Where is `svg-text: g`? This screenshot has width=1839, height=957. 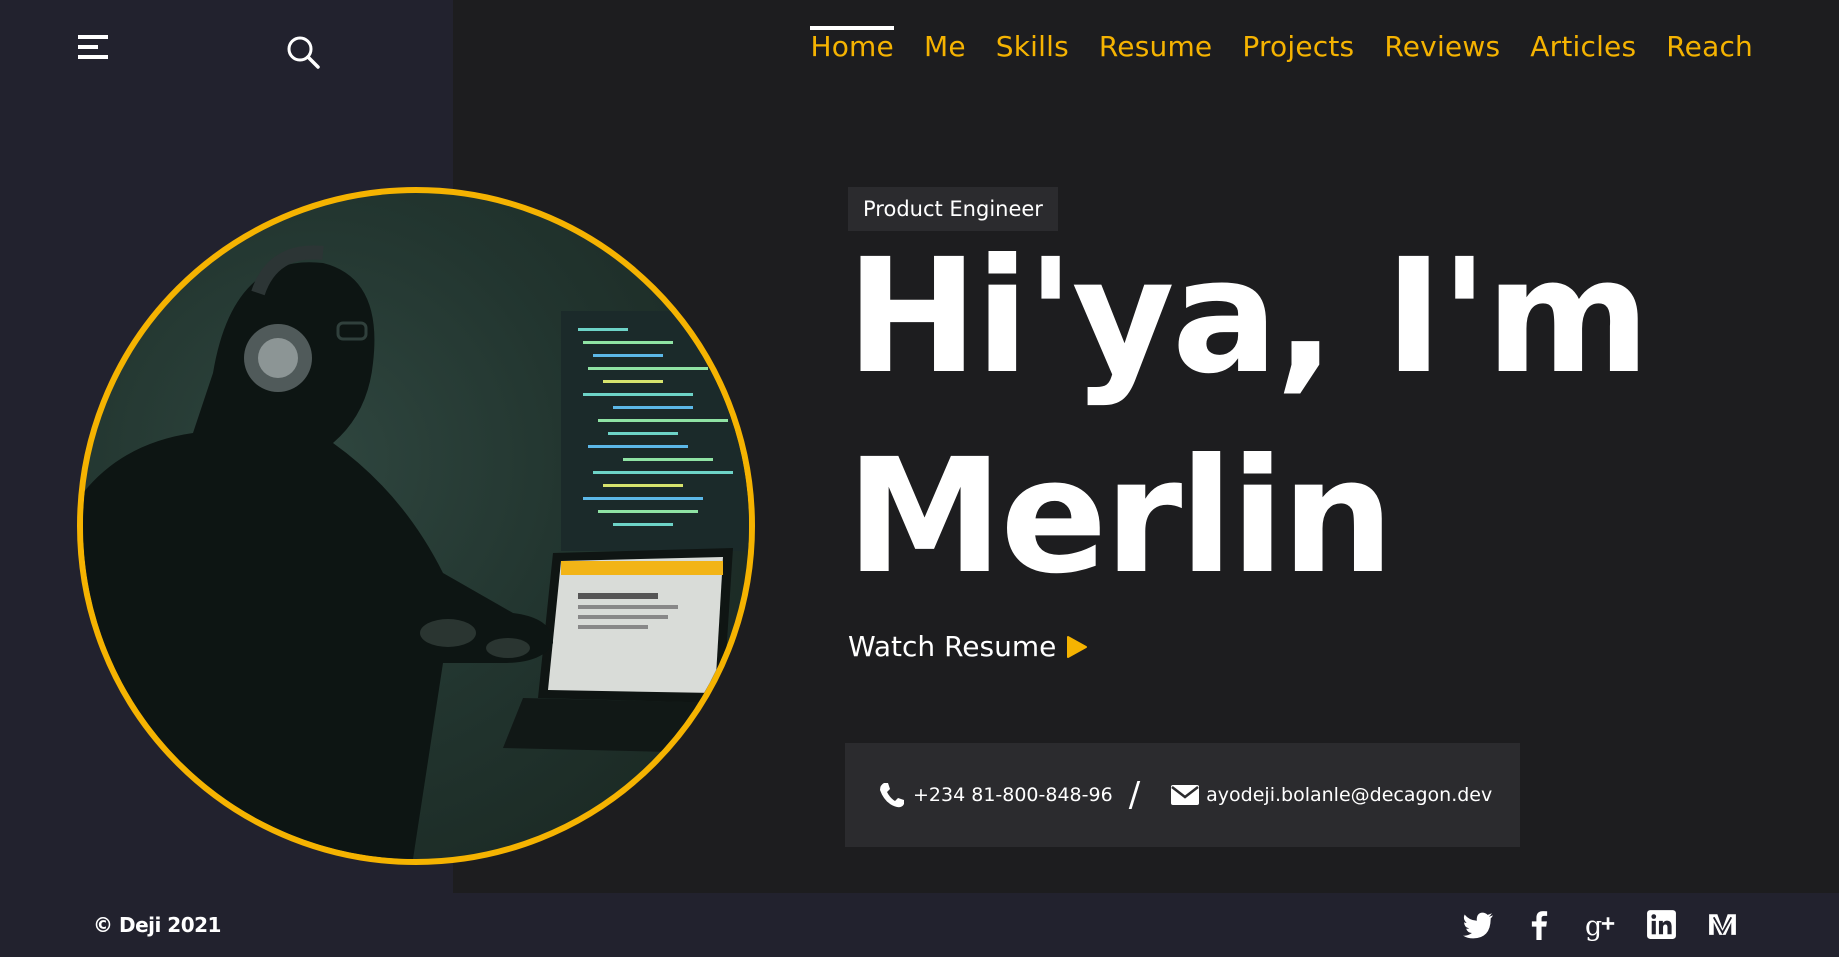
svg-text: g is located at coordinates (1593, 926).